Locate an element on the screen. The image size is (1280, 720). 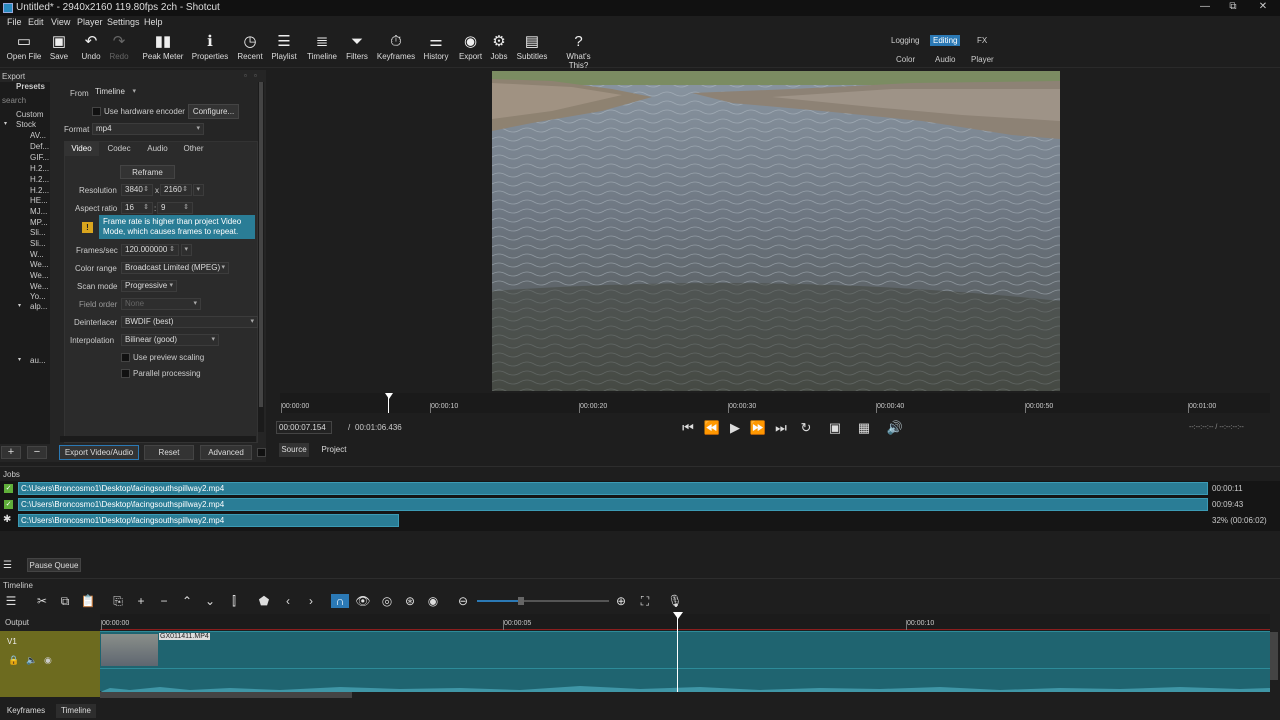
filters-button: ⏷ Filters is located at coordinates (357, 46).